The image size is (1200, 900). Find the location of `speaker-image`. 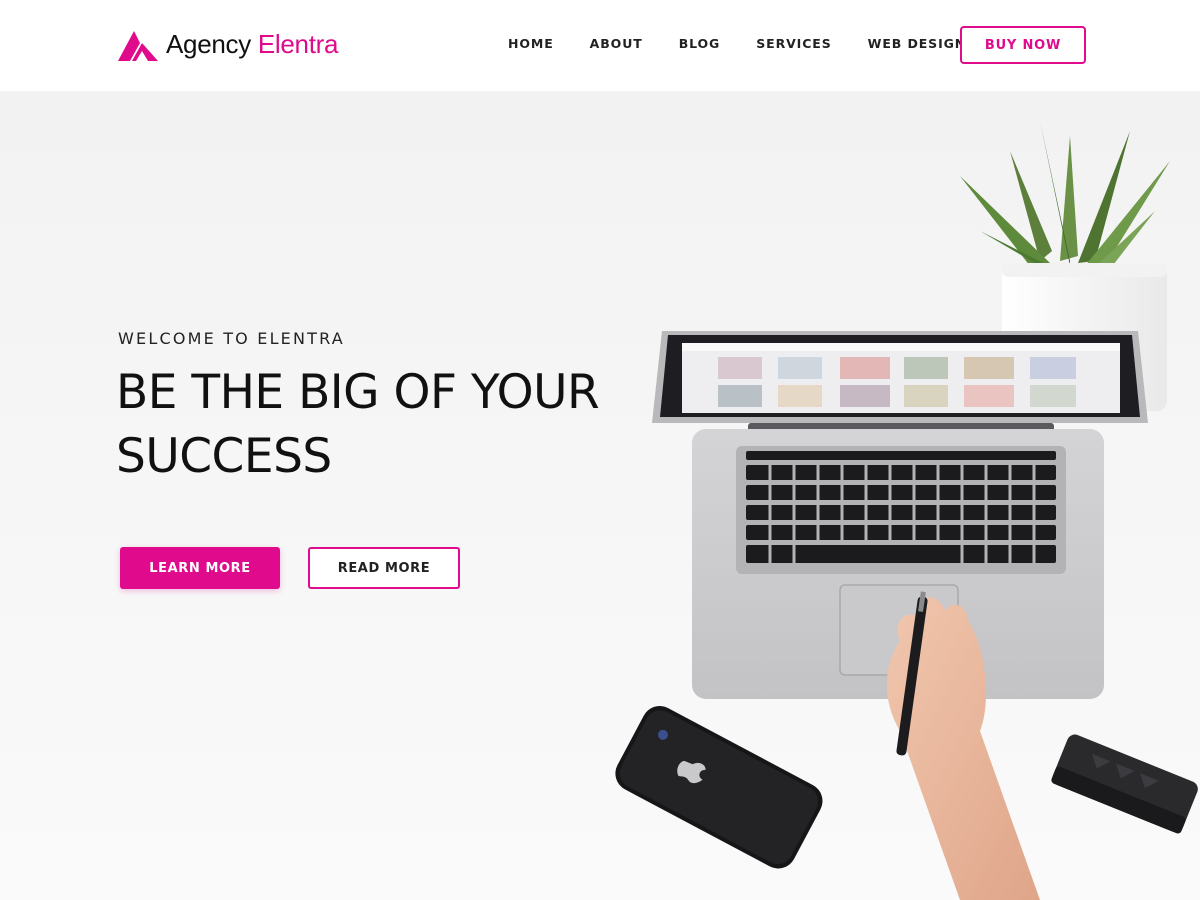

speaker-image is located at coordinates (1124, 784).